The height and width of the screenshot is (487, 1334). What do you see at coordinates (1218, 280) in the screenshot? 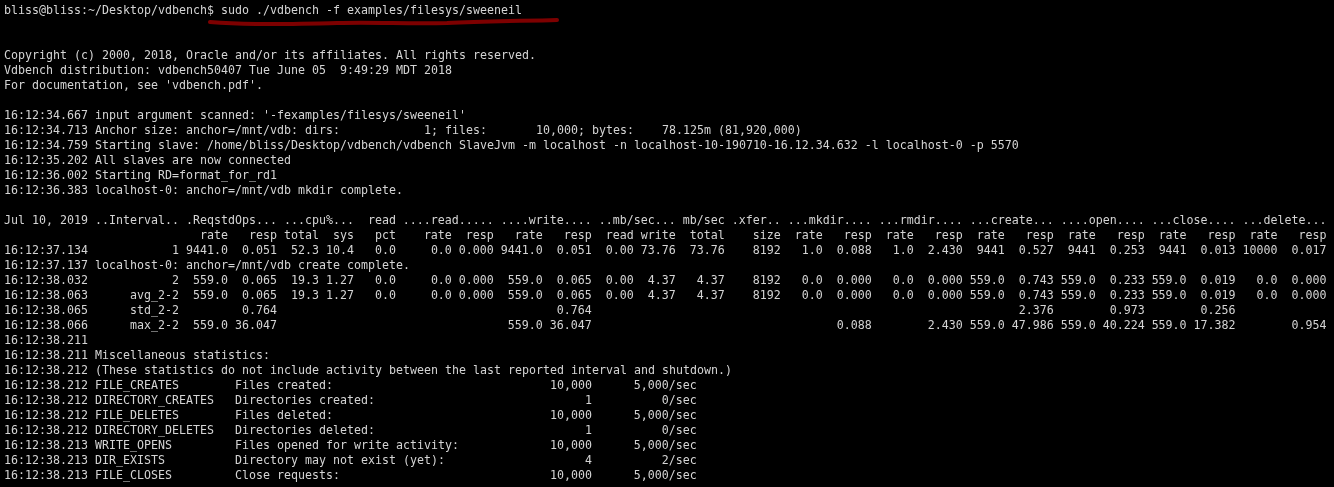
I see `table-cell: 0.019` at bounding box center [1218, 280].